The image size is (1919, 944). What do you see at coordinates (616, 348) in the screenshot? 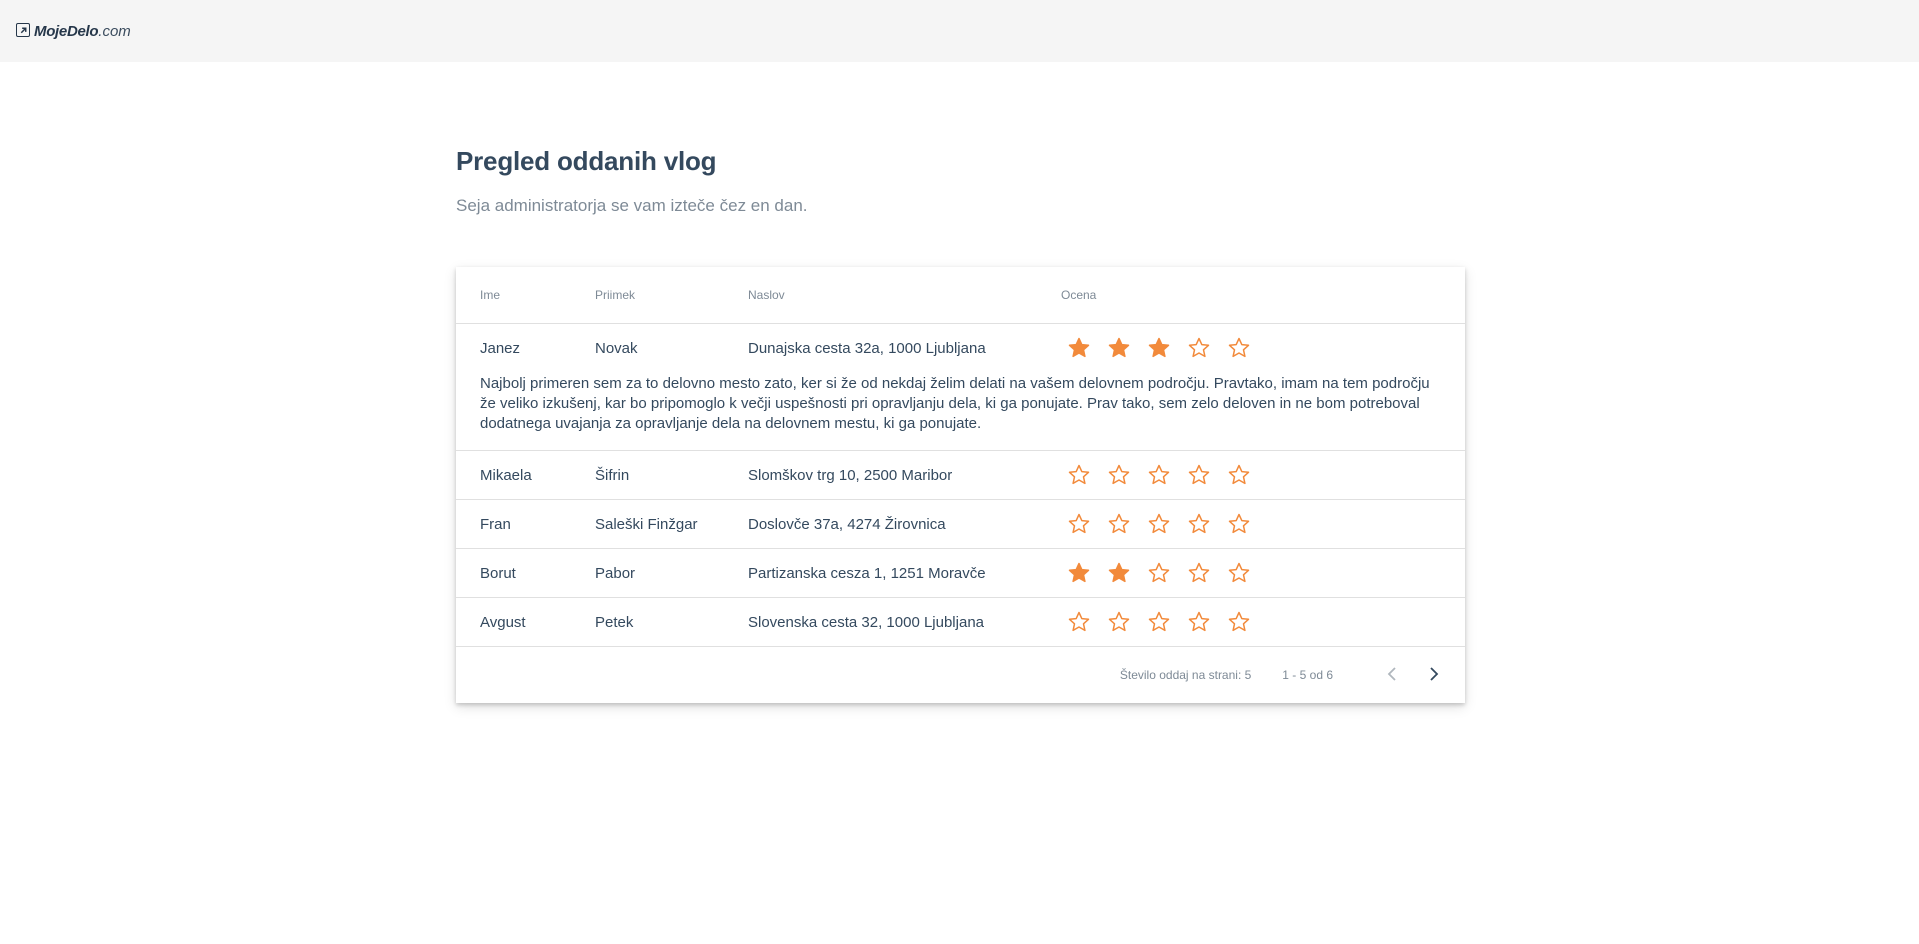
I see `cell-priimek: Novak` at bounding box center [616, 348].